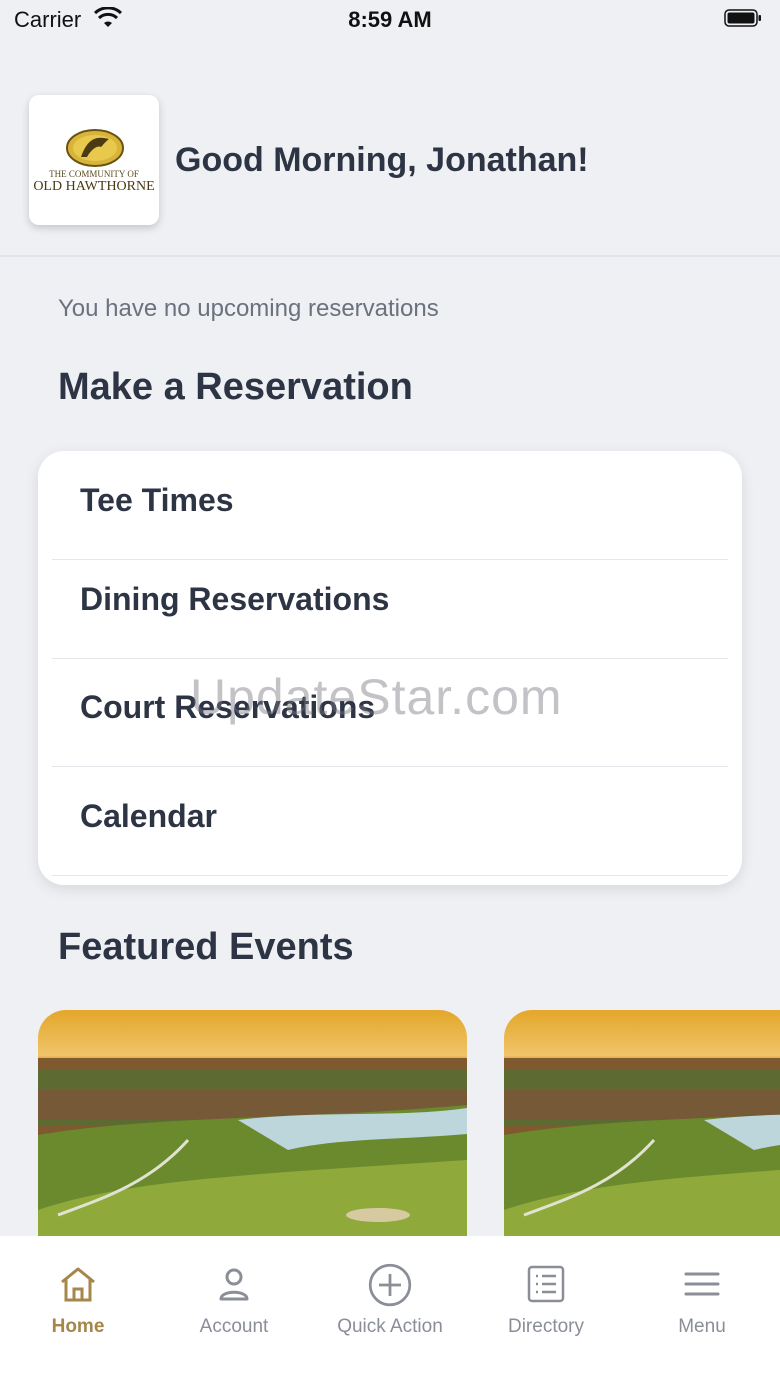 The width and height of the screenshot is (780, 1387). What do you see at coordinates (148, 816) in the screenshot?
I see `option-label: Calendar` at bounding box center [148, 816].